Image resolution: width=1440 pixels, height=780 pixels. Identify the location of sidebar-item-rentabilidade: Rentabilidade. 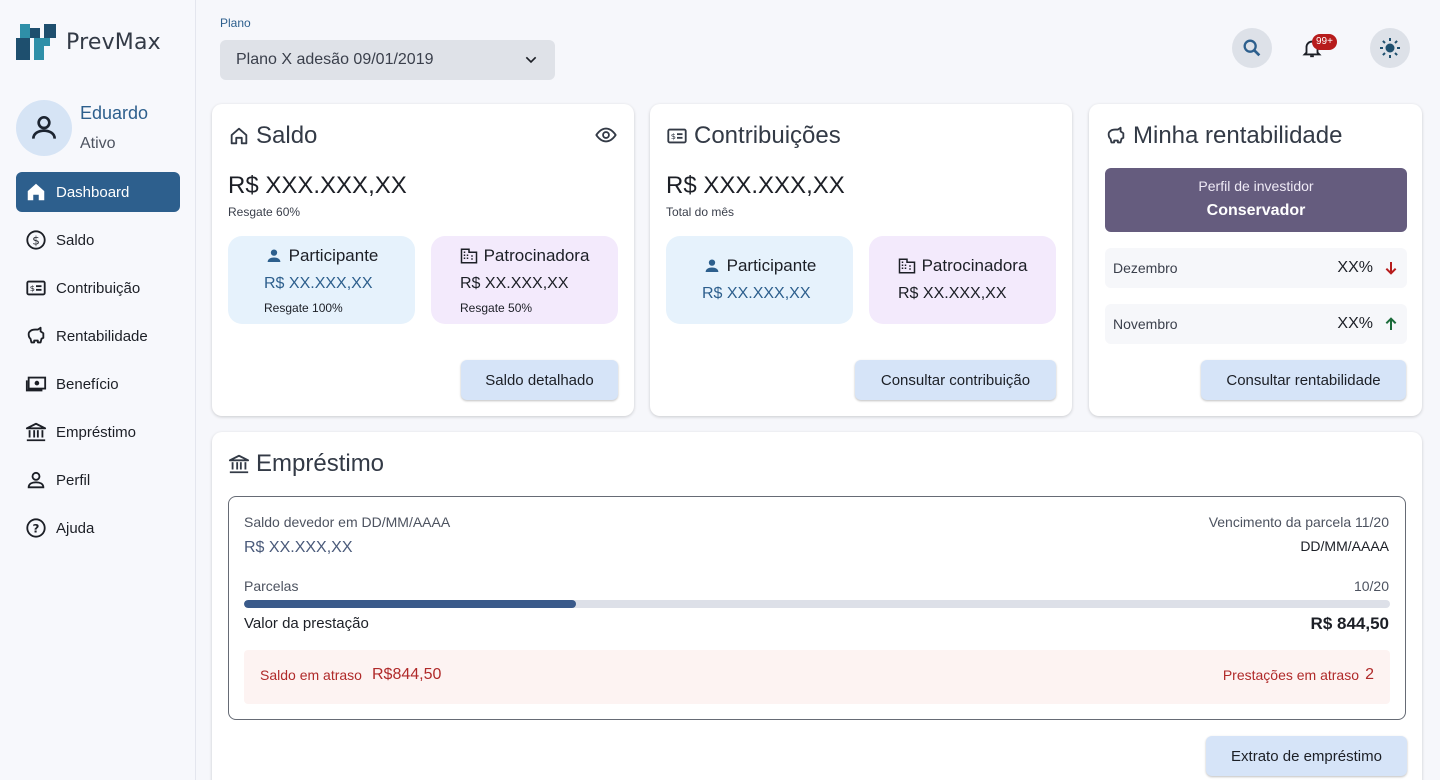
(98, 336).